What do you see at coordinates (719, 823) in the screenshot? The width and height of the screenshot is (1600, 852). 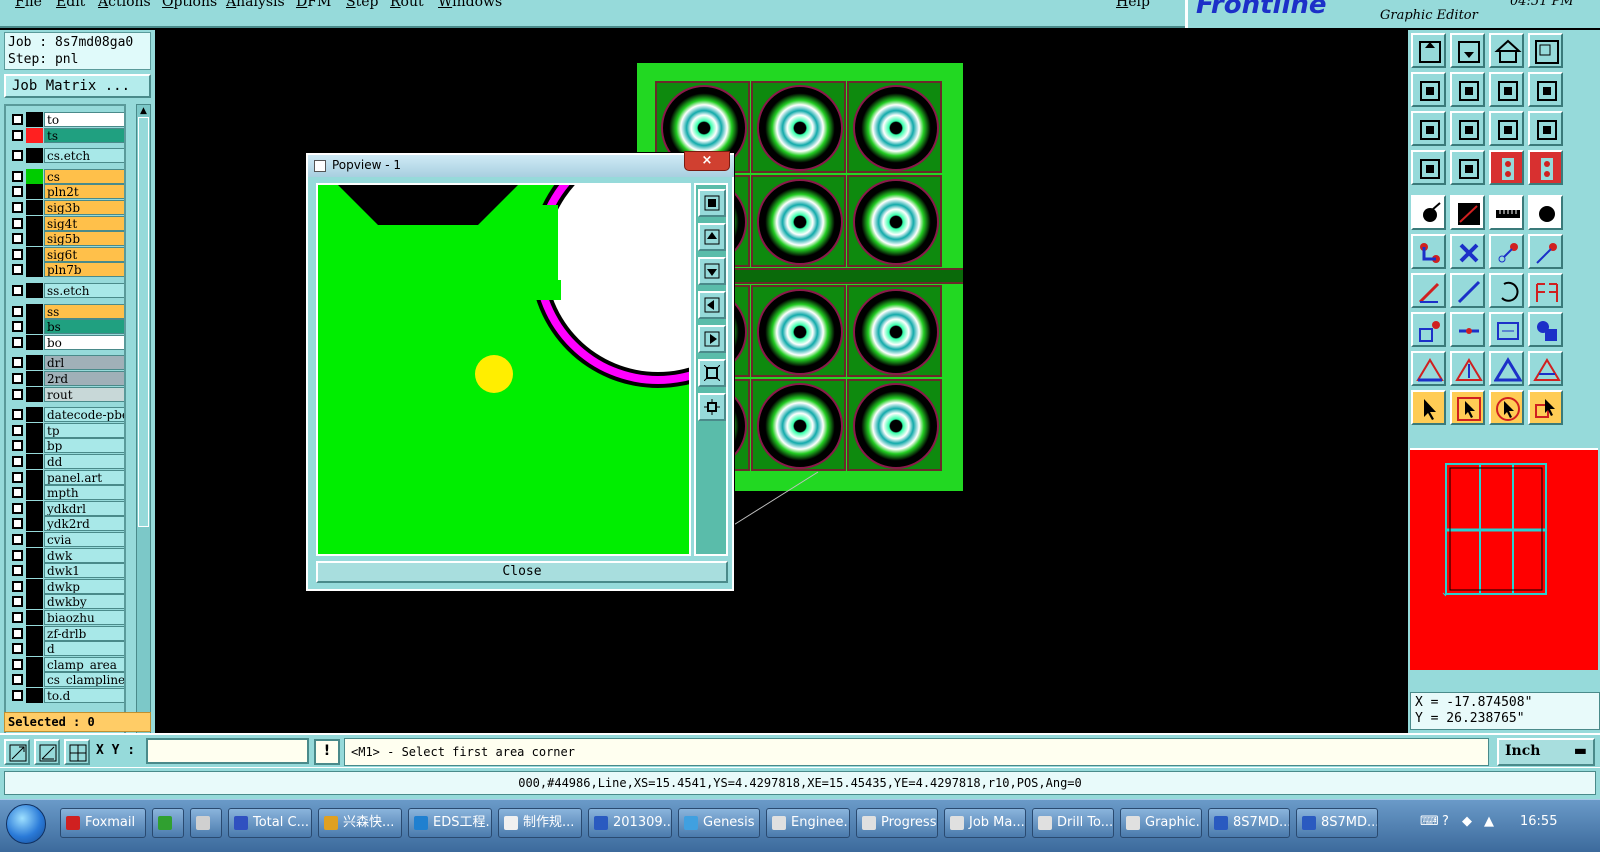 I see `taskbar-item: Genesis` at bounding box center [719, 823].